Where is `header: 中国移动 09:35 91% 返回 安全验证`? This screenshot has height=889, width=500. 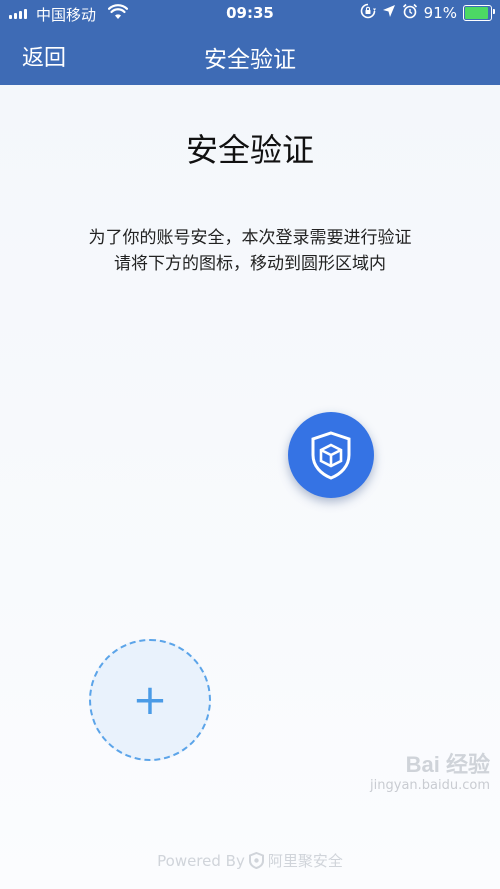
header: 中国移动 09:35 91% 返回 安全验证 is located at coordinates (250, 42).